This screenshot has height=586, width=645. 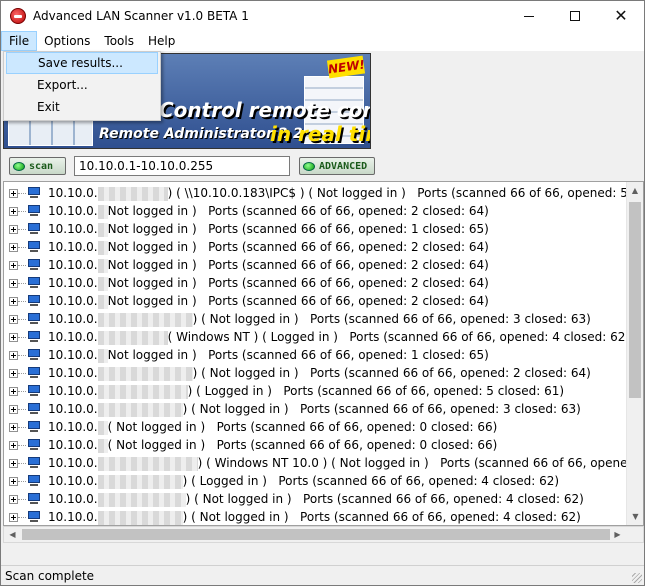 What do you see at coordinates (41, 166) in the screenshot?
I see `scan-button-label: scan` at bounding box center [41, 166].